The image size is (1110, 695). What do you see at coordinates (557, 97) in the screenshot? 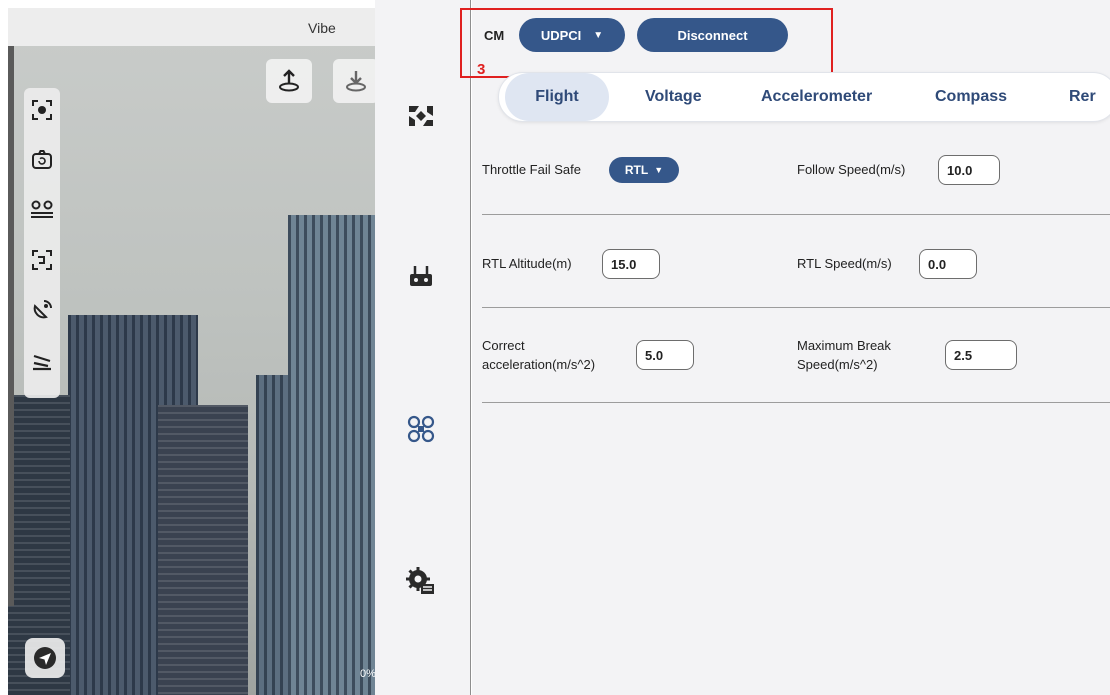
I see `tab-flight: Flight` at bounding box center [557, 97].